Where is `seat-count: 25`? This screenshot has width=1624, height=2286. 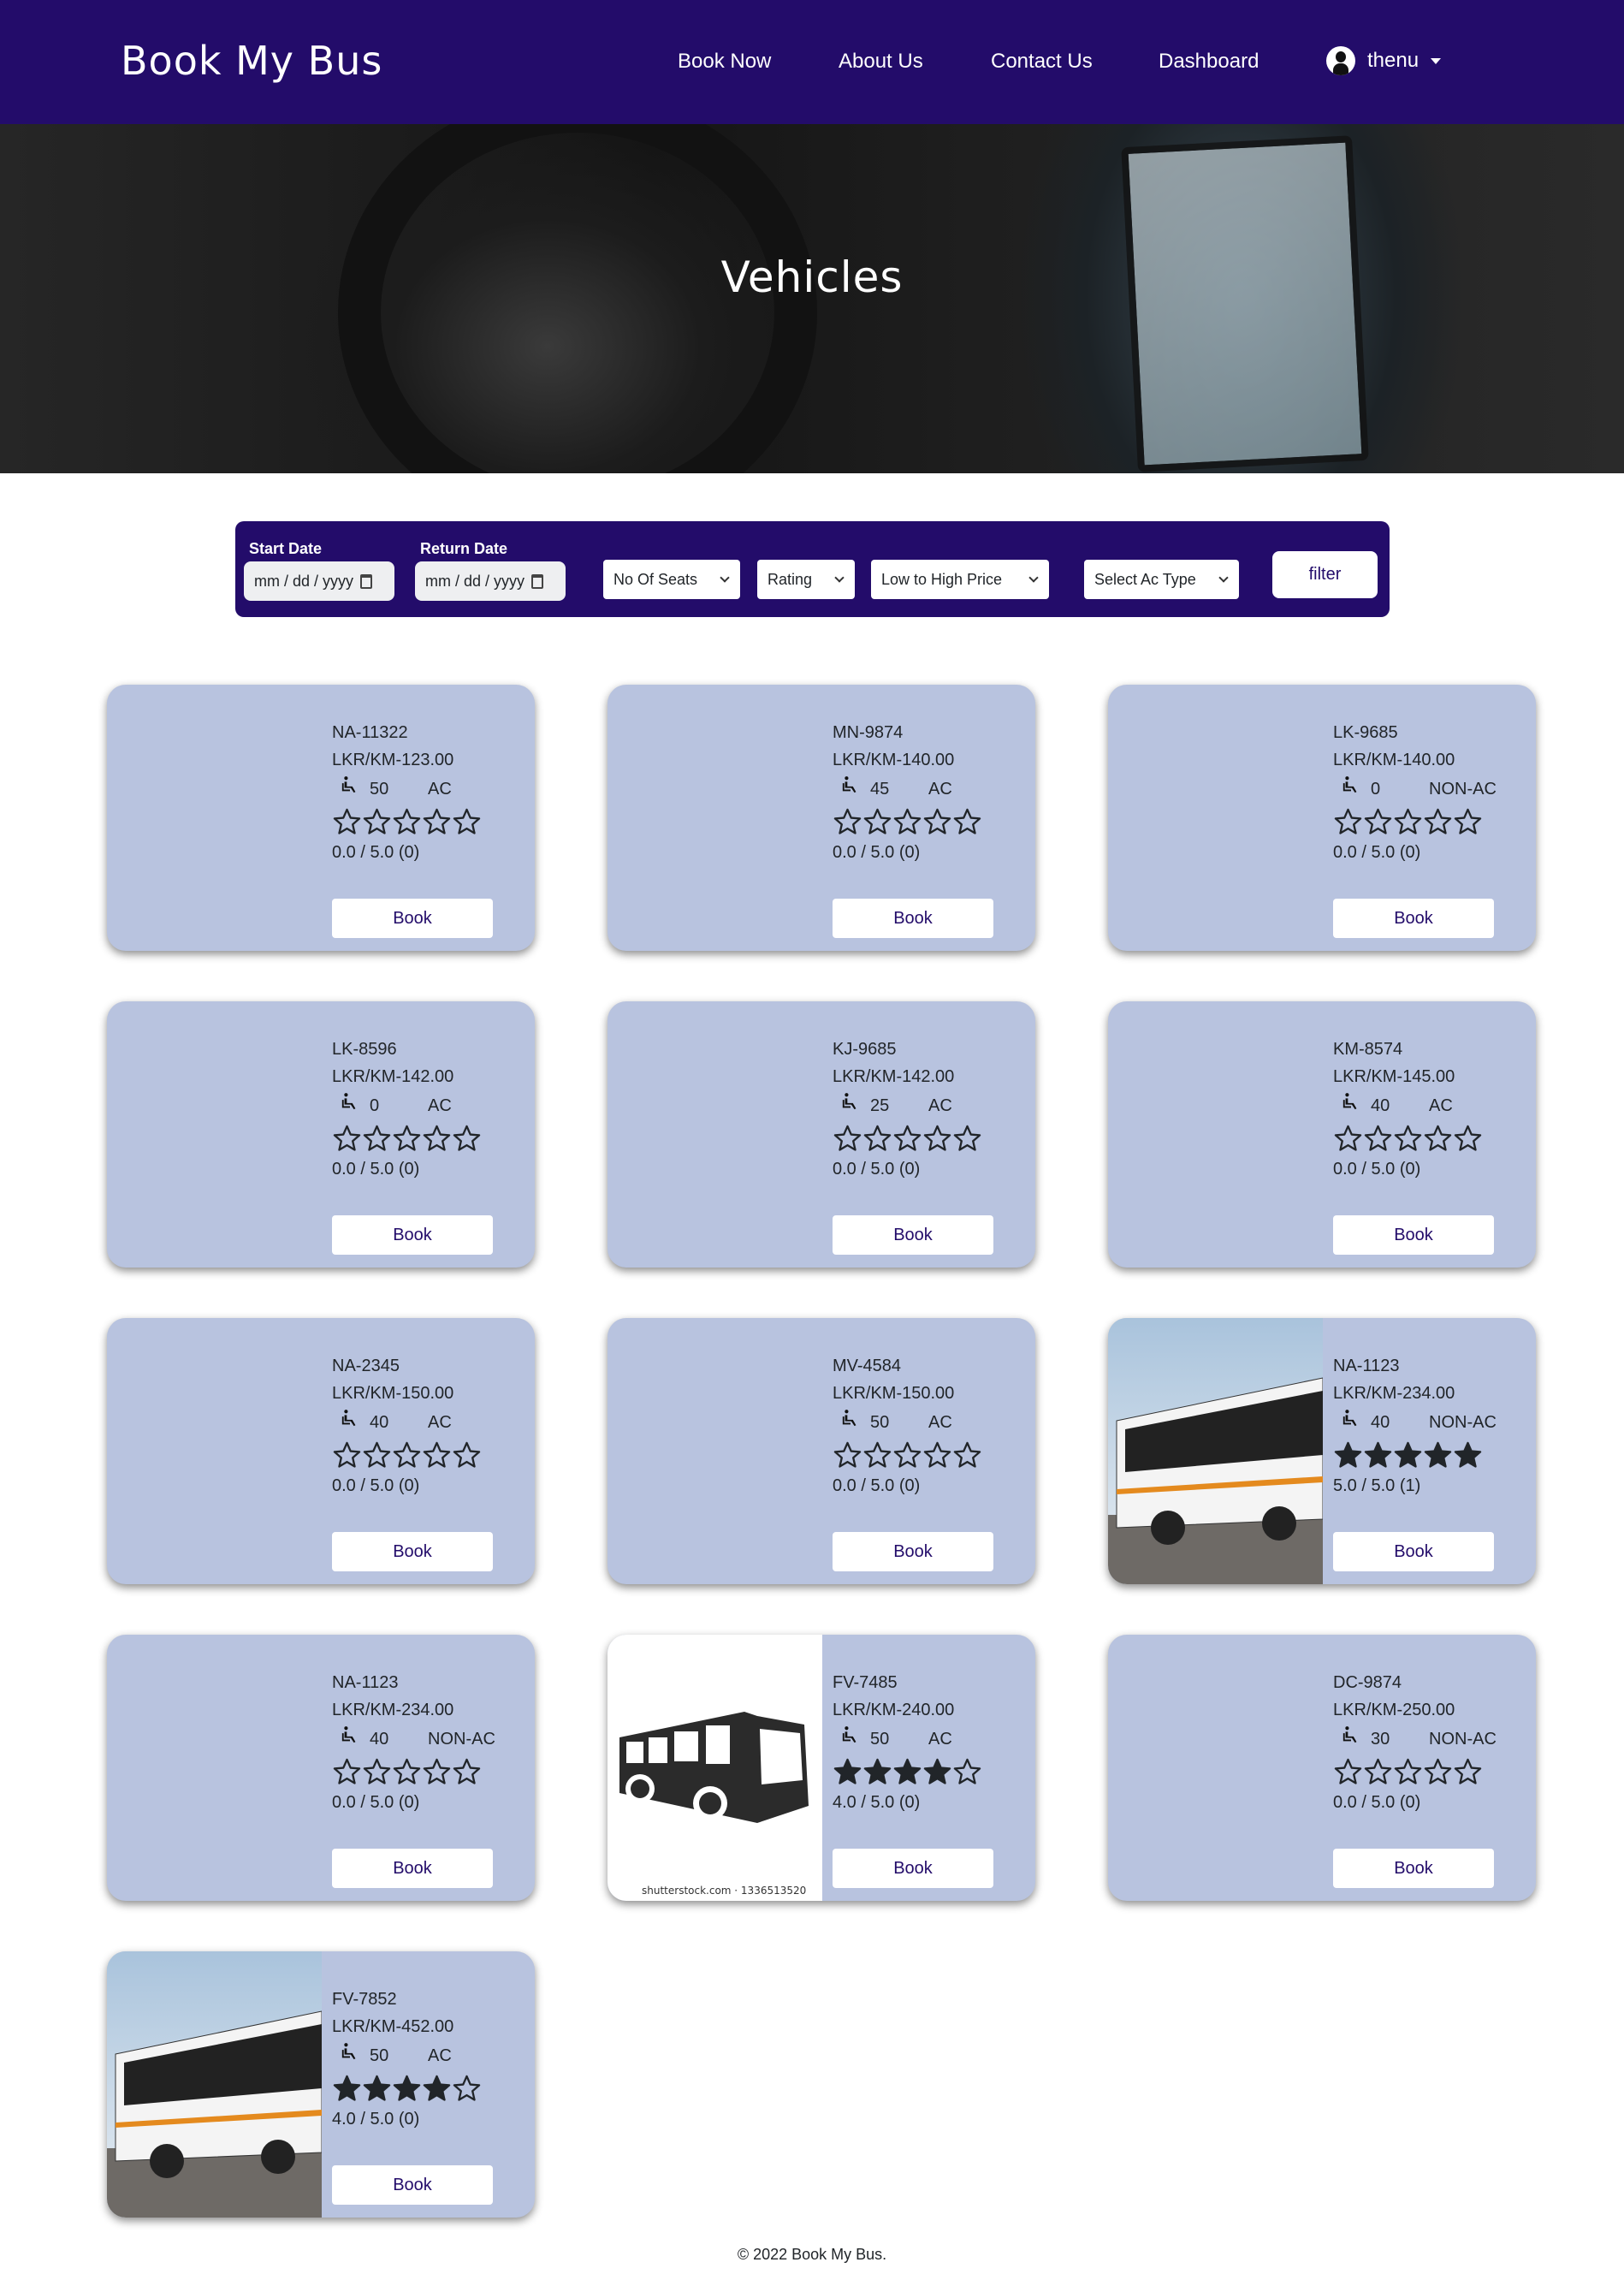 seat-count: 25 is located at coordinates (880, 1105).